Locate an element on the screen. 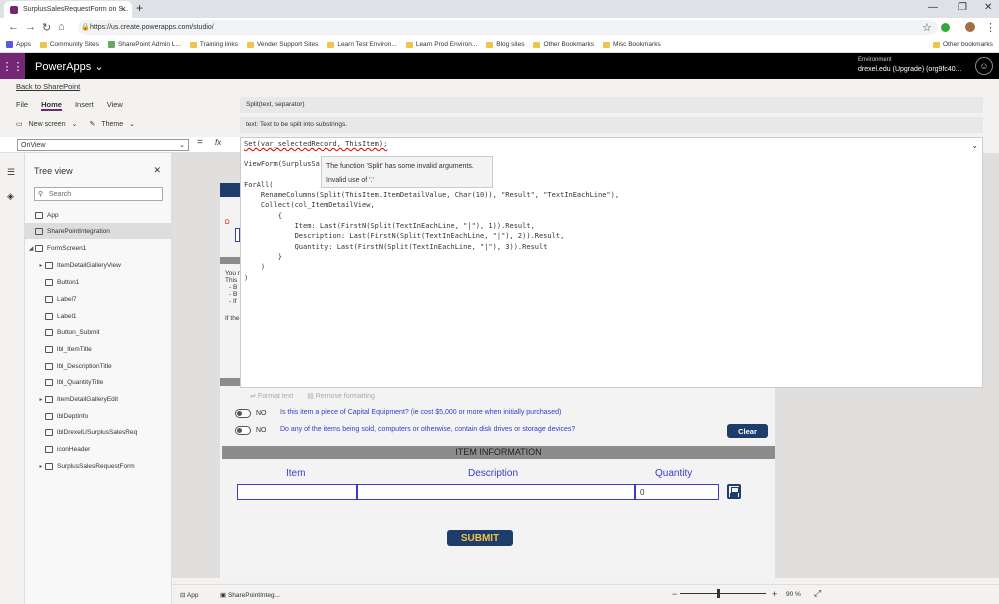  menu-bar: File Home Insert View is located at coordinates (69, 105).